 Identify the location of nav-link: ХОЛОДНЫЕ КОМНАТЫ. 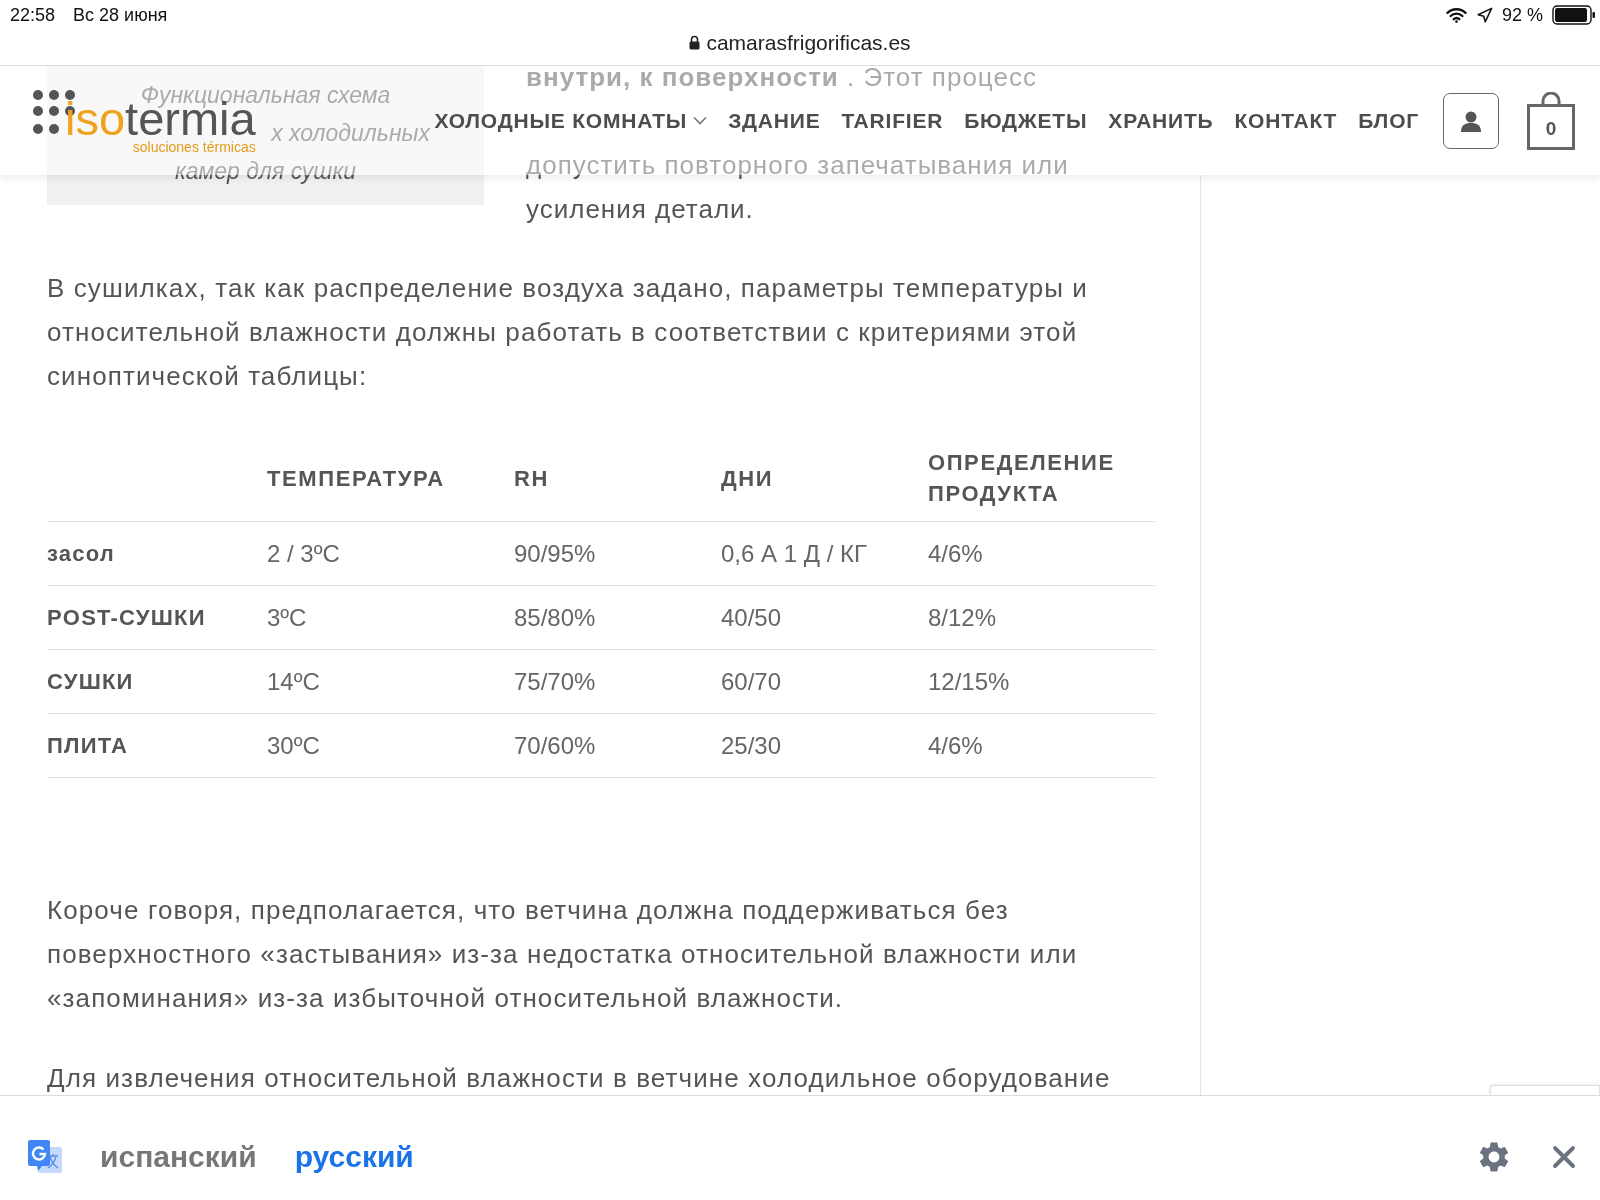
(571, 120).